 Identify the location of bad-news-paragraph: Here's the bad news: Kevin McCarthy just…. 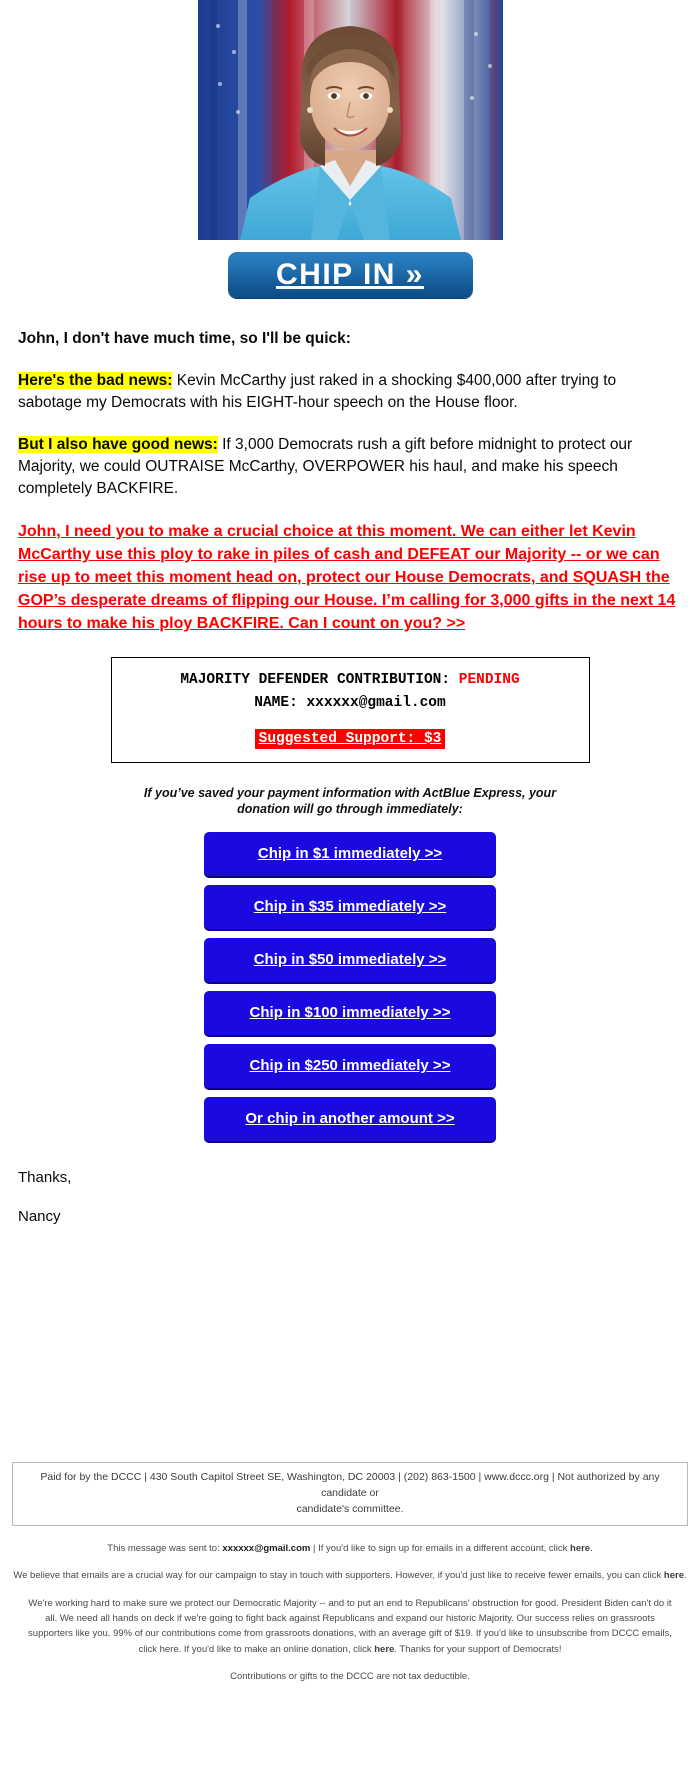
(350, 392).